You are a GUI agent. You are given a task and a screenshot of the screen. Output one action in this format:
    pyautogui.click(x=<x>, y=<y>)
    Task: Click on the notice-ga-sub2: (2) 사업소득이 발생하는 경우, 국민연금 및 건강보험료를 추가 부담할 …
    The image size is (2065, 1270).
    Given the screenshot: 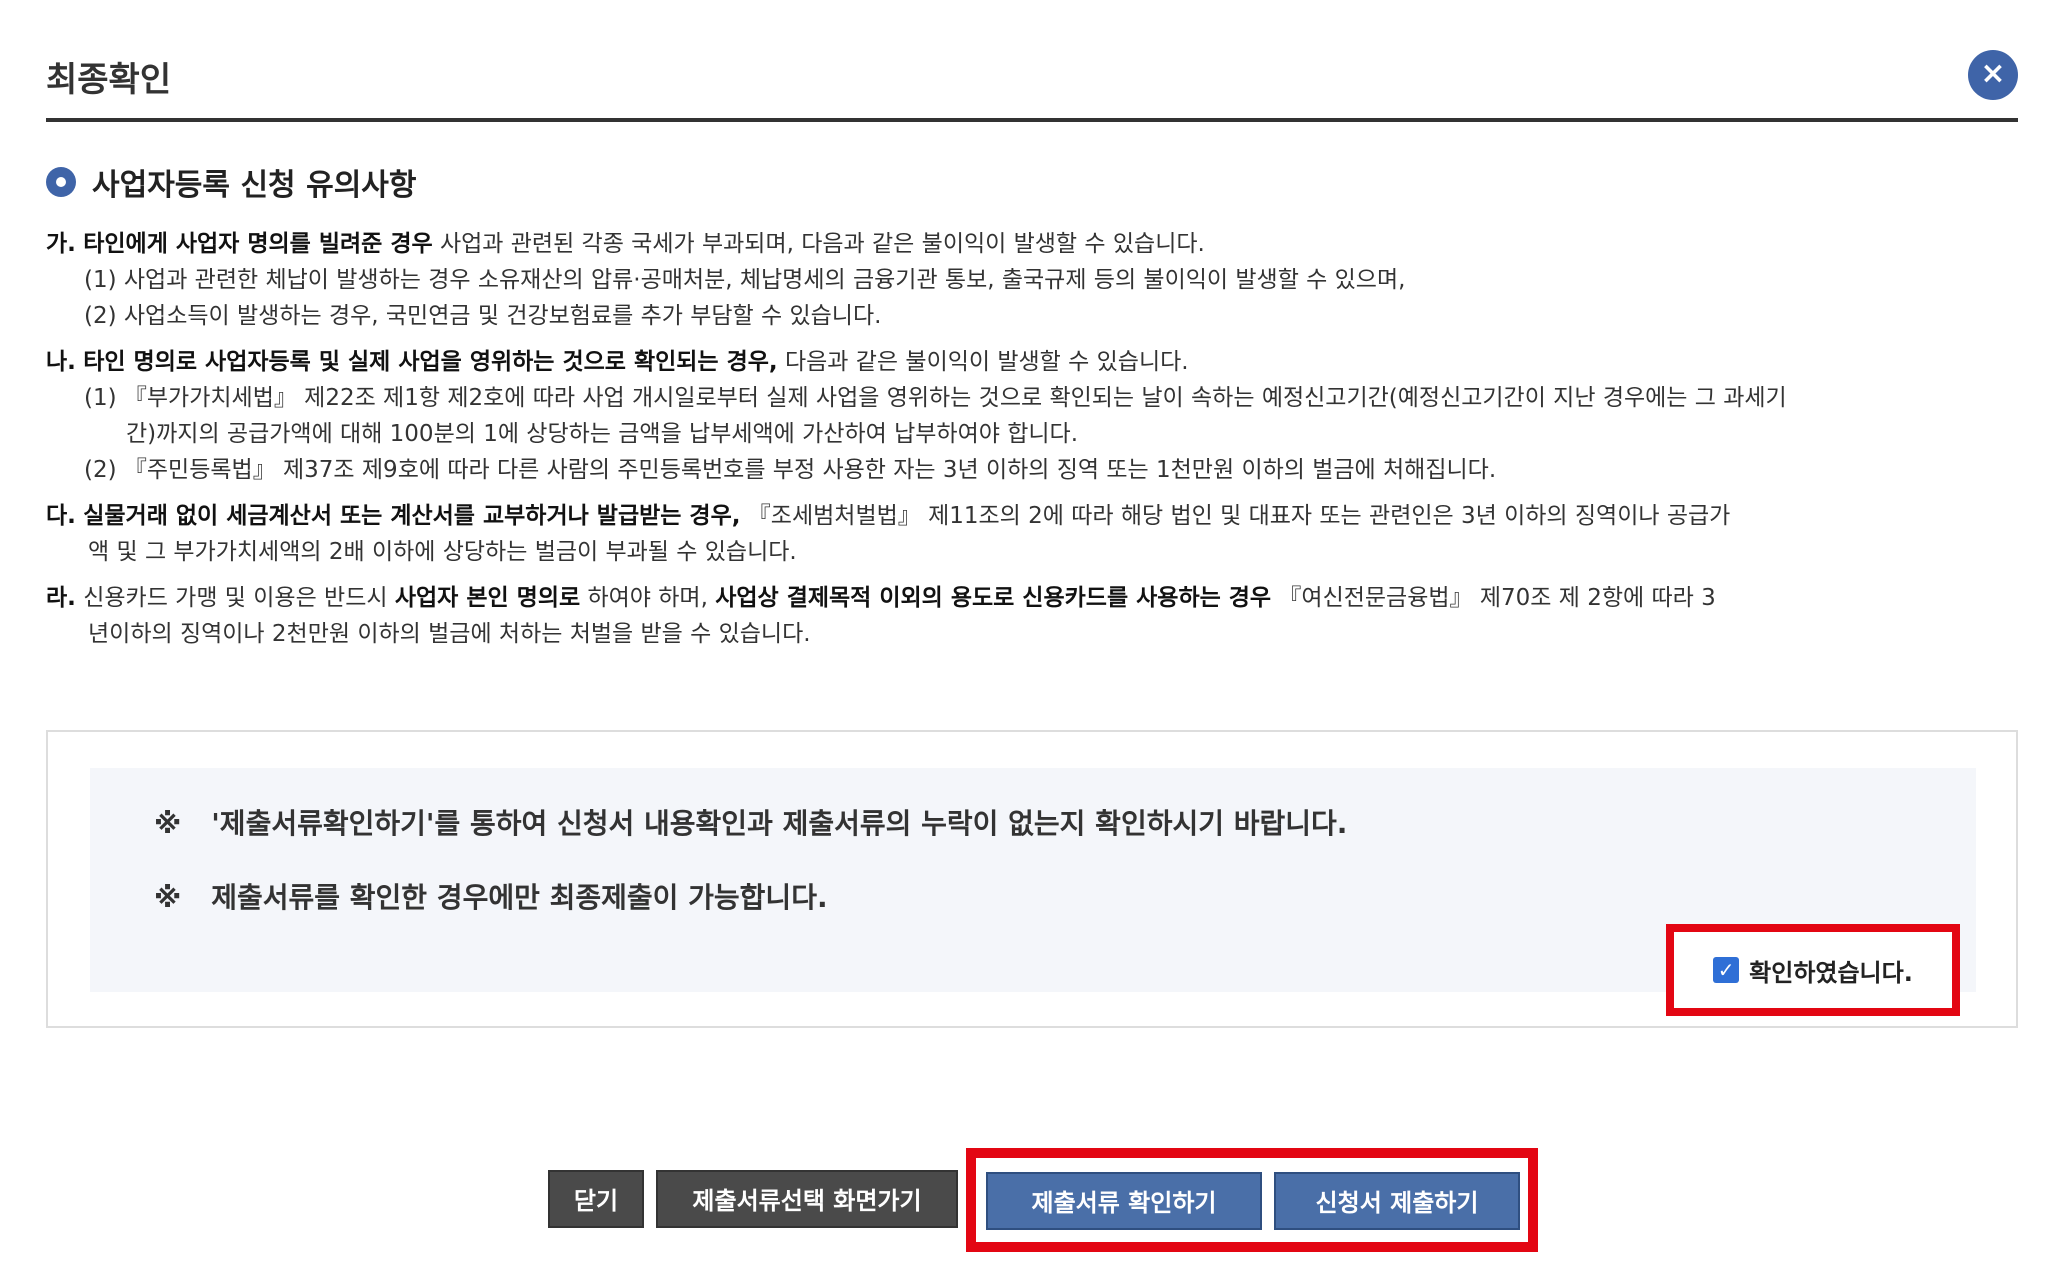 What is the action you would take?
    pyautogui.click(x=483, y=316)
    